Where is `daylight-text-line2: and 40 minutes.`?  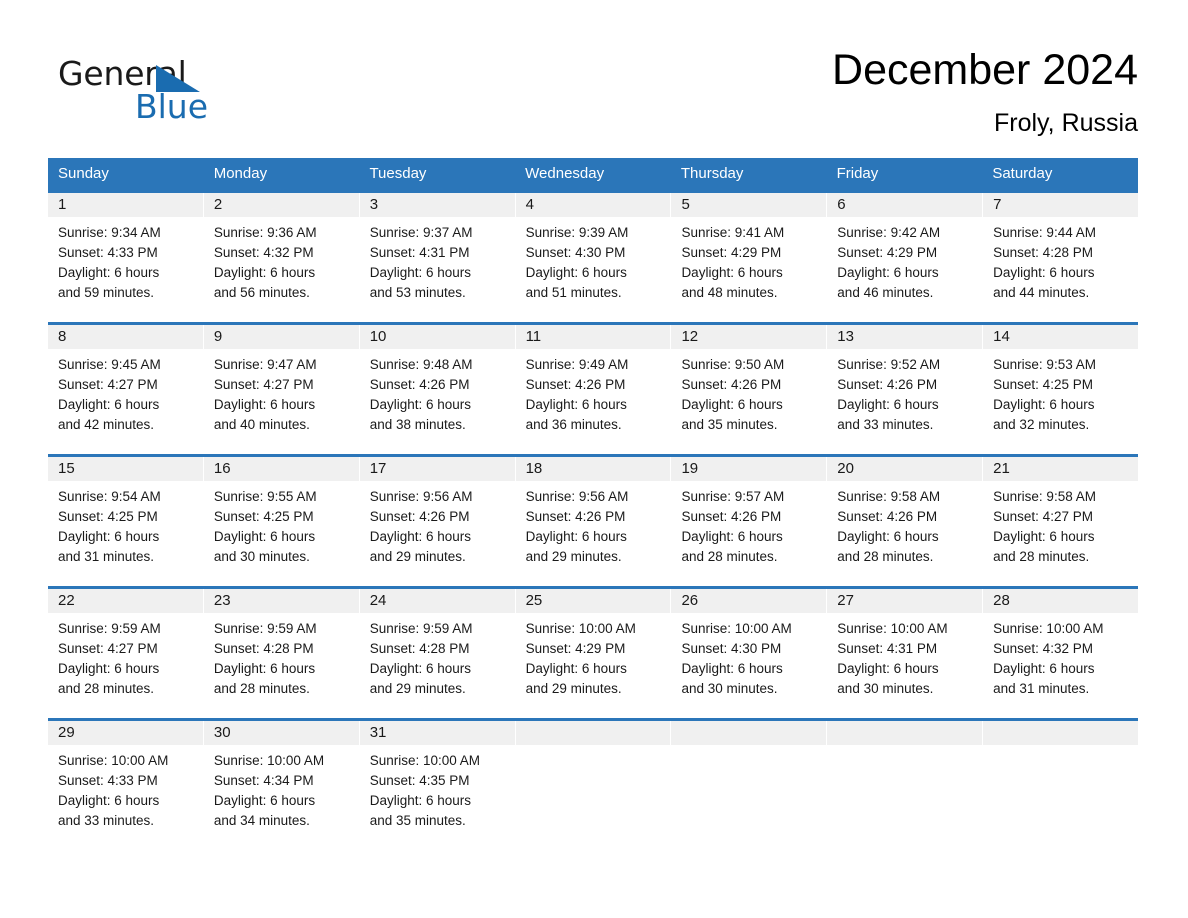 daylight-text-line2: and 40 minutes. is located at coordinates (261, 424).